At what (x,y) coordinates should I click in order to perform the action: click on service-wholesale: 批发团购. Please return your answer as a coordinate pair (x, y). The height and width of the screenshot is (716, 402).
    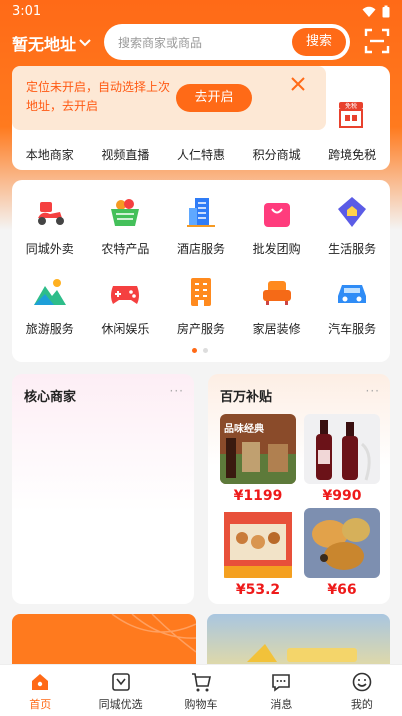
    Looking at the image, I should click on (277, 234).